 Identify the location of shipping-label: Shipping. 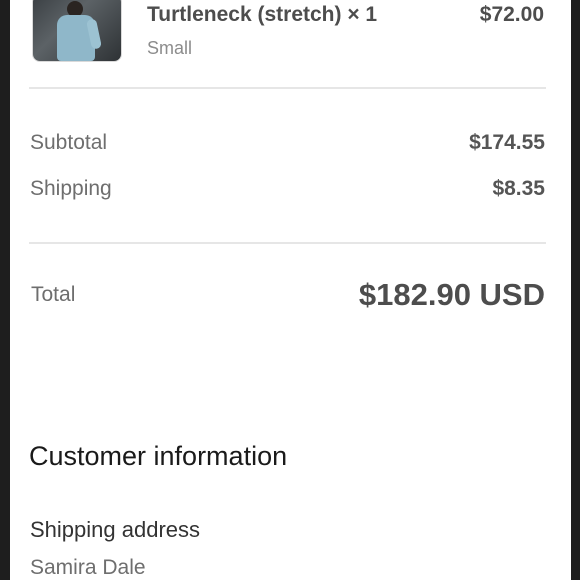
(71, 188).